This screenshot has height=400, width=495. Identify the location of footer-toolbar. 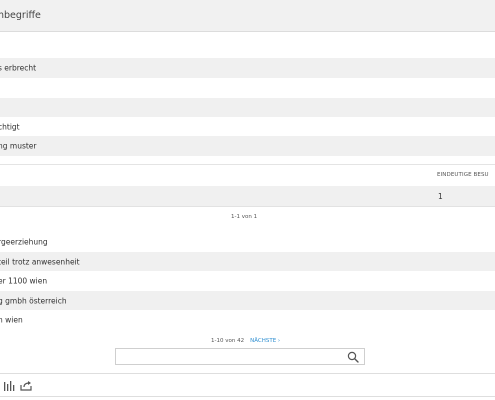
(247, 385).